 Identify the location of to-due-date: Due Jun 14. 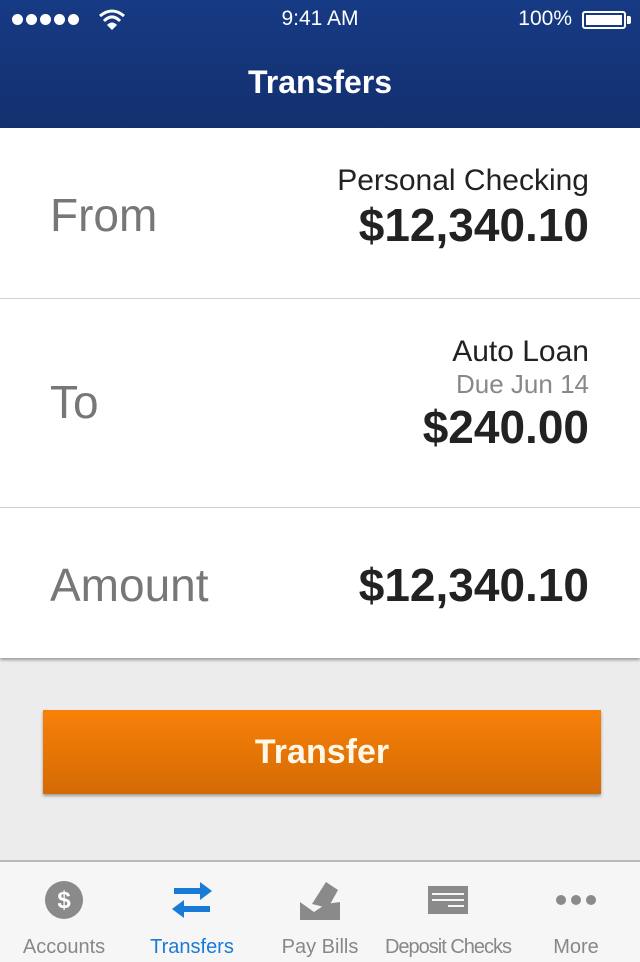
(522, 384).